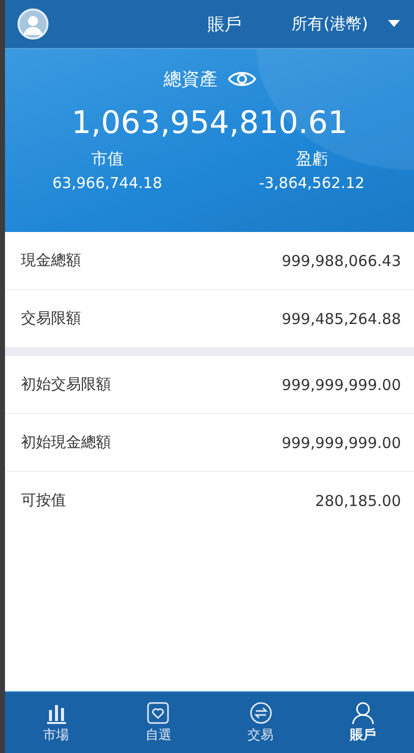 The image size is (414, 753). Describe the element at coordinates (209, 123) in the screenshot. I see `total-assets-value: 1,063,954,810.61` at that location.